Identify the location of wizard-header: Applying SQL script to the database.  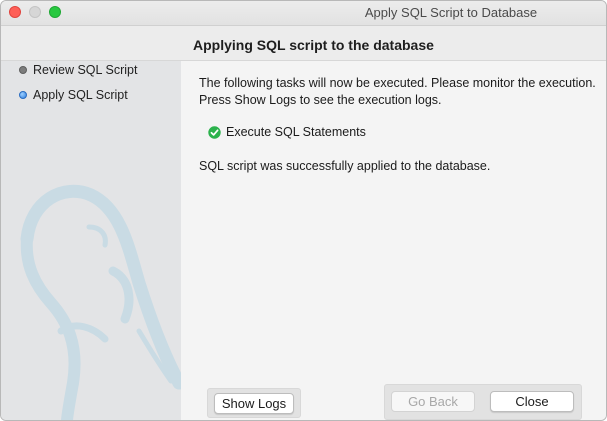
(303, 43).